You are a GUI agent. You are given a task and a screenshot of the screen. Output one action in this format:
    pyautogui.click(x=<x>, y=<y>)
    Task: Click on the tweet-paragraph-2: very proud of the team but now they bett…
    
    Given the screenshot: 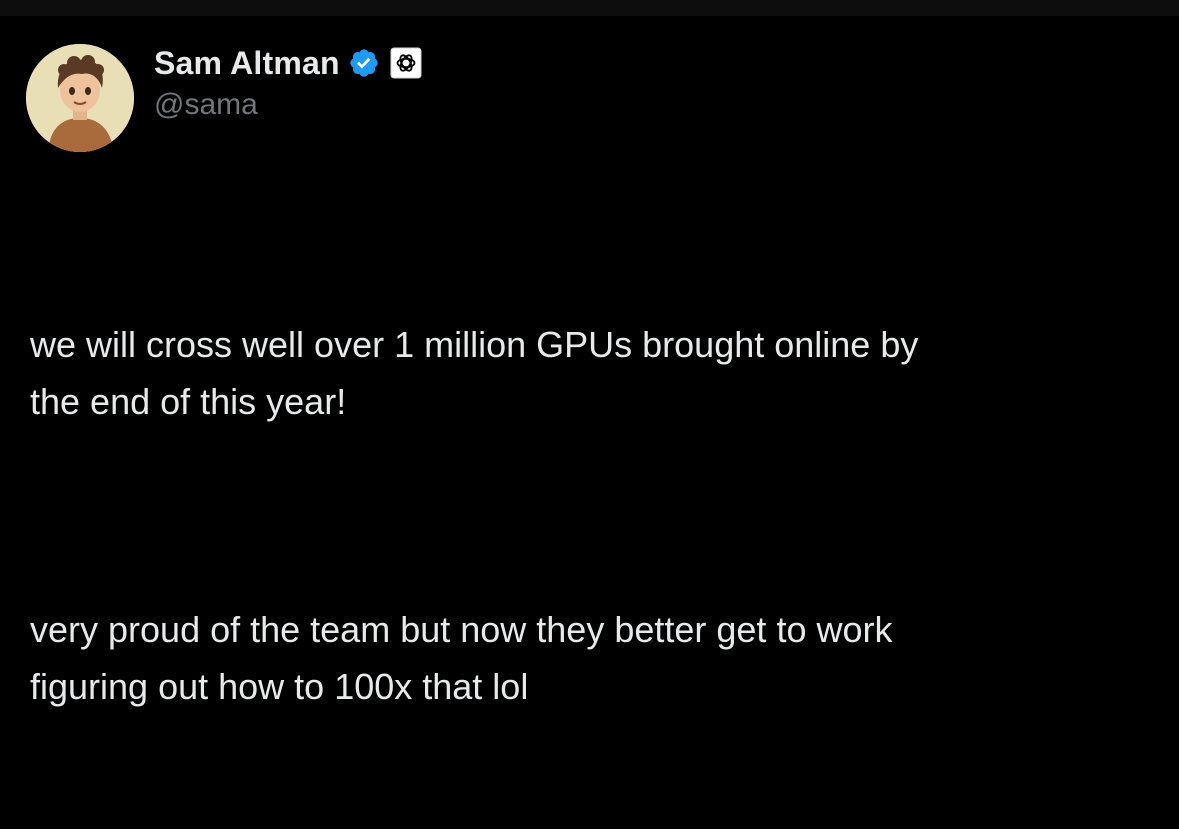 What is the action you would take?
    pyautogui.click(x=461, y=658)
    